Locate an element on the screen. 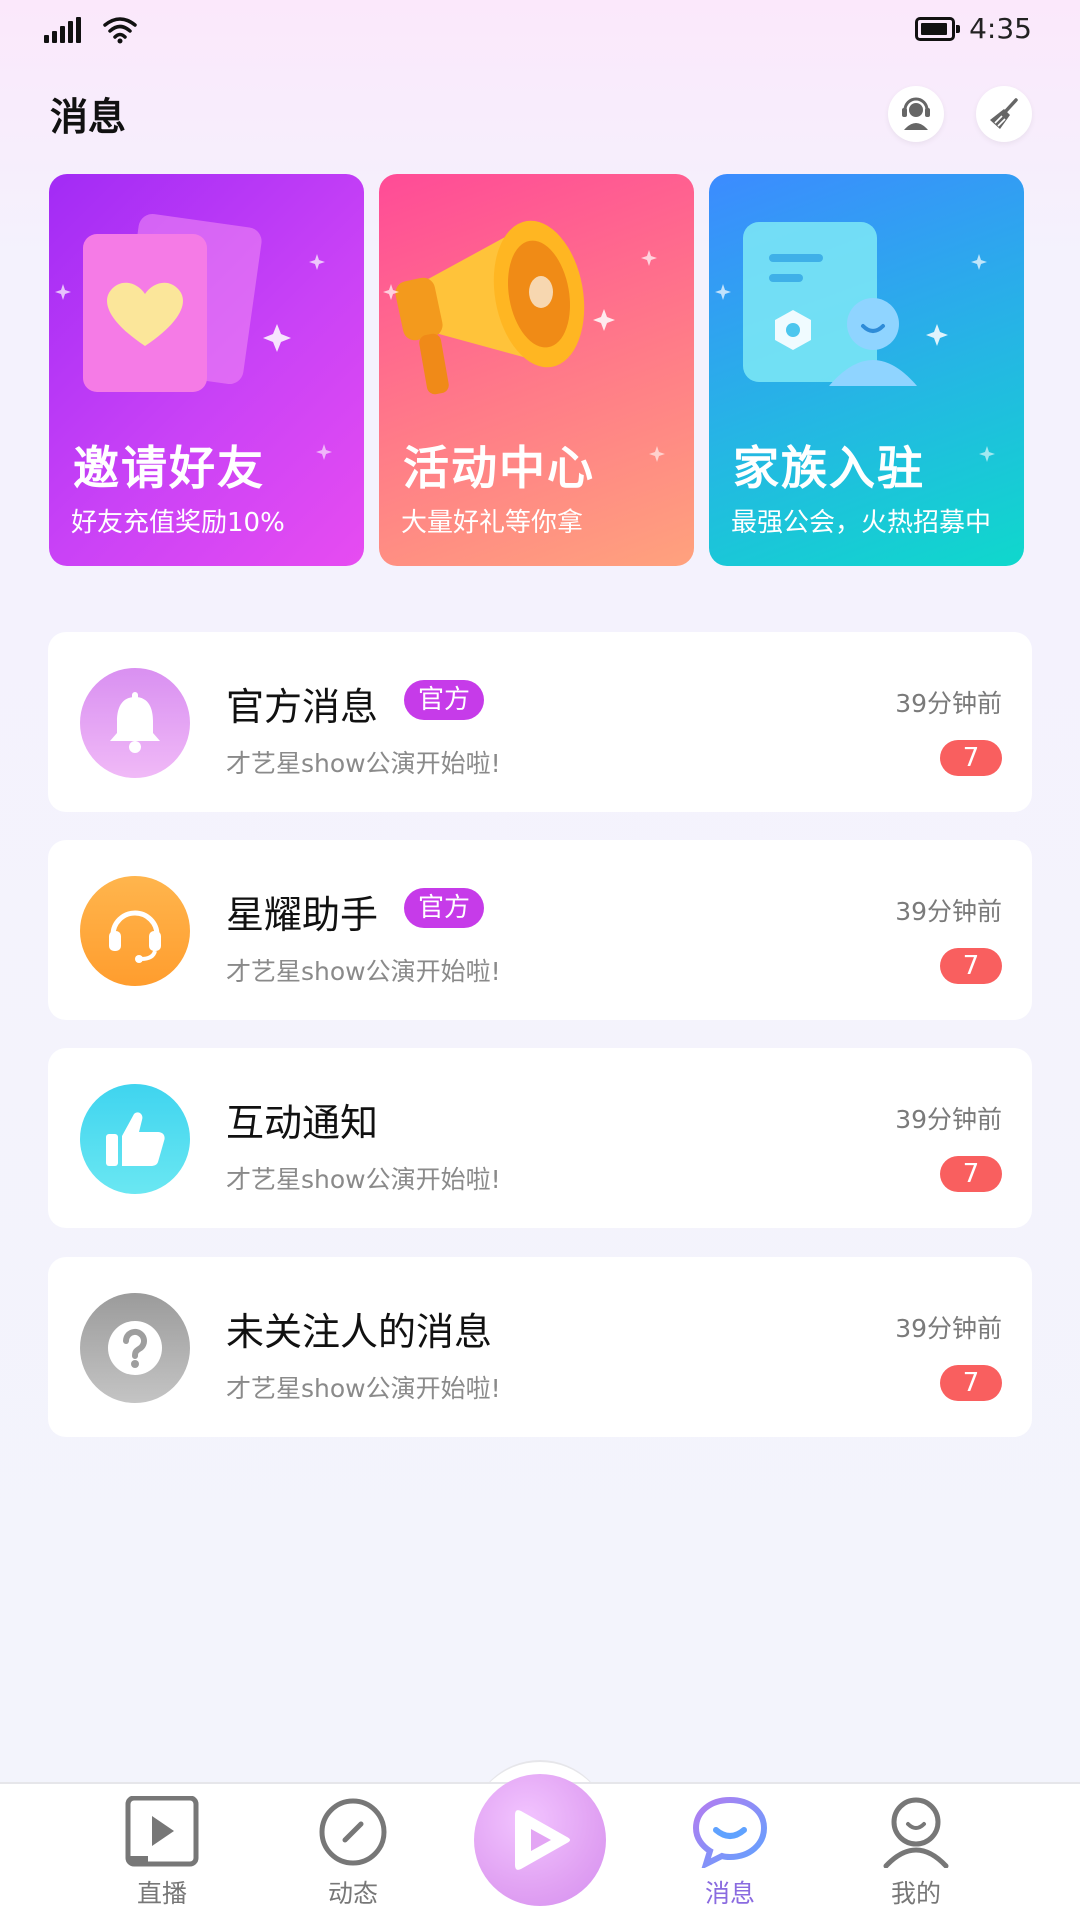  bell-icon is located at coordinates (135, 722).